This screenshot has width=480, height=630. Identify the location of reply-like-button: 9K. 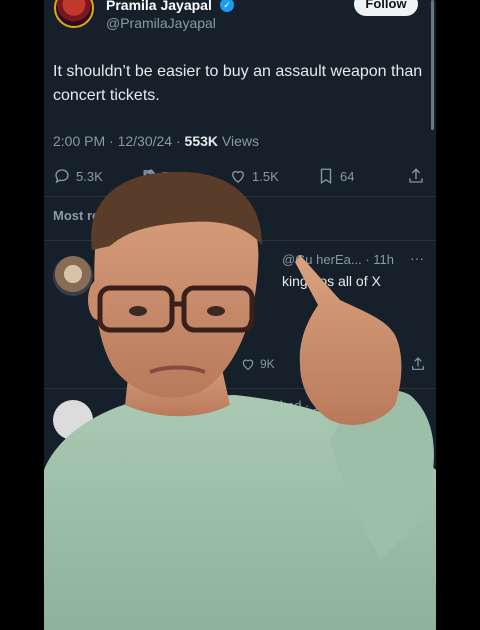
(257, 364).